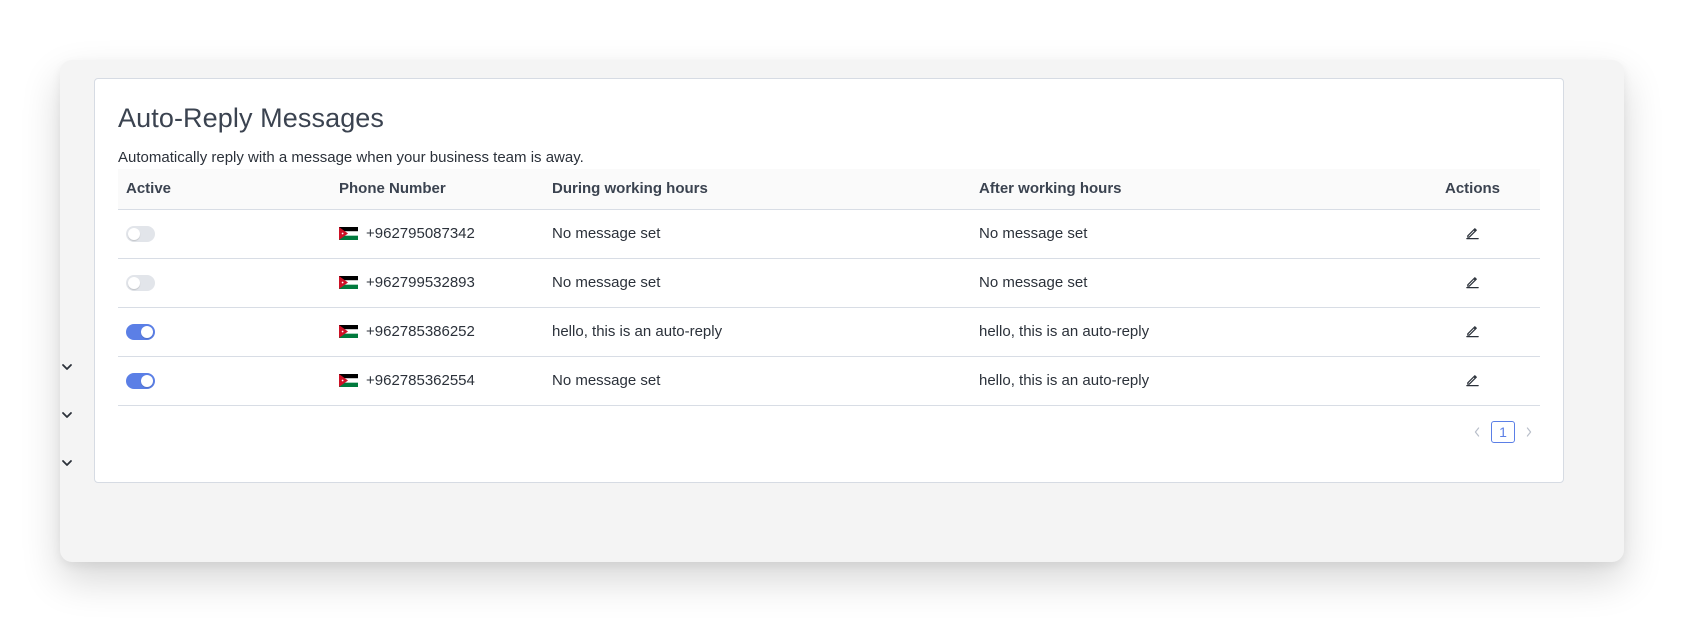 The height and width of the screenshot is (622, 1684). I want to click on phone-number: +962785362554, so click(420, 380).